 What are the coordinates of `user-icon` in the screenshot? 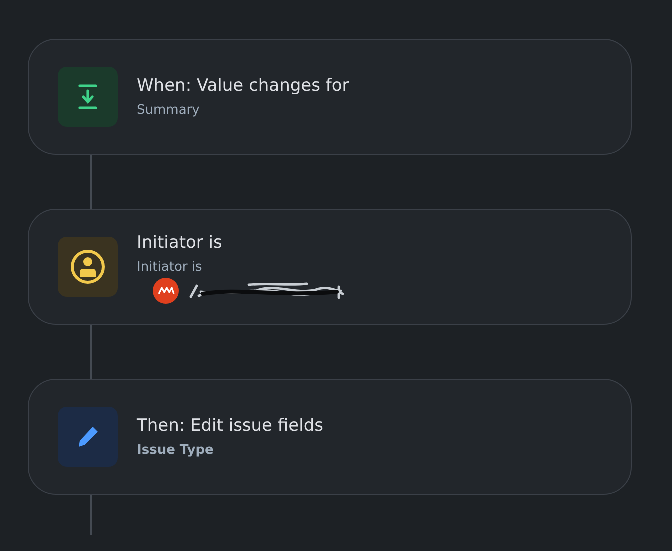 It's located at (88, 267).